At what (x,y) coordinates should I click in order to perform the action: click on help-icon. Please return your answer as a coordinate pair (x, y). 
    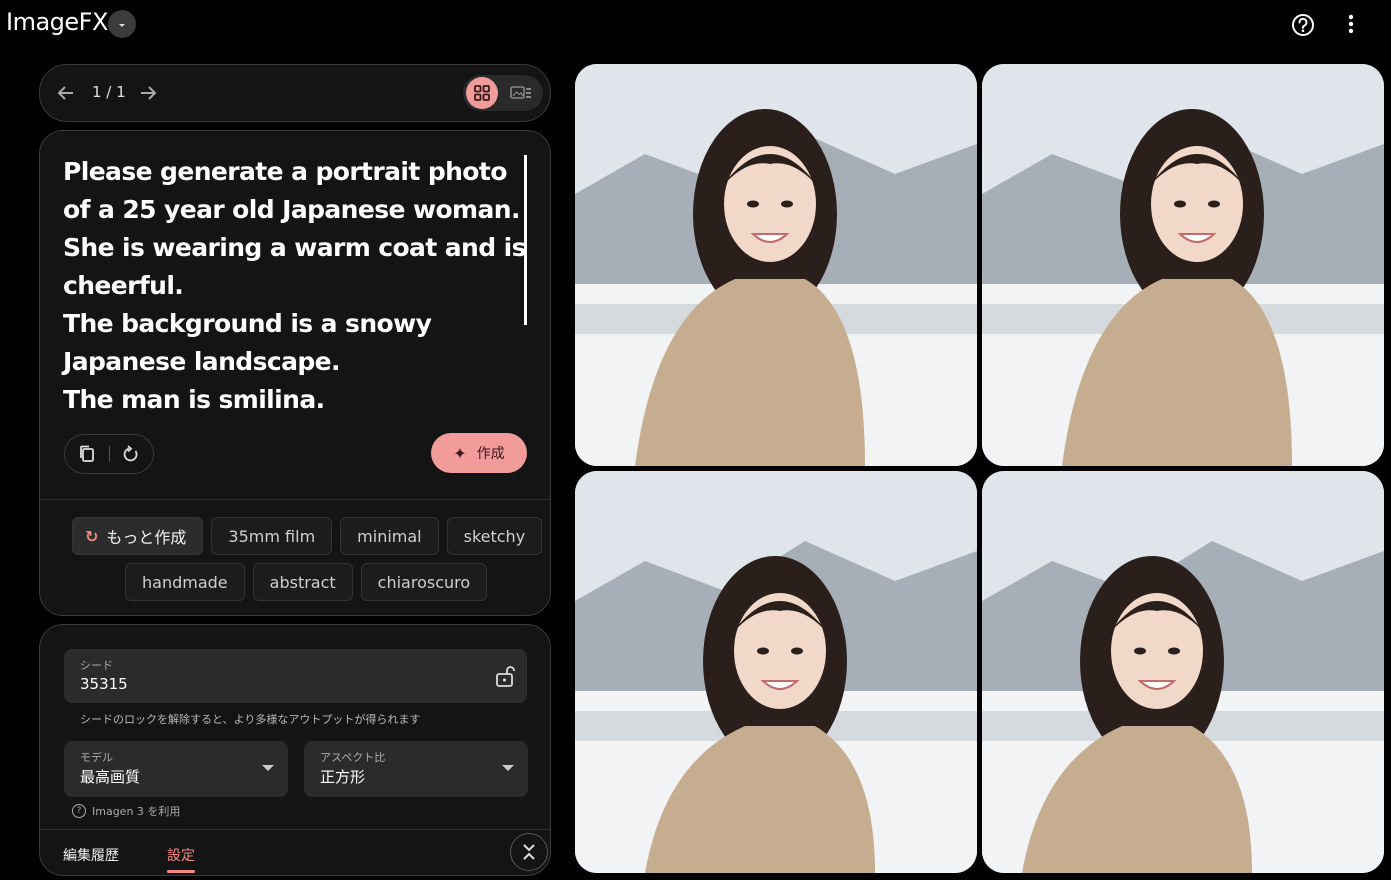
    Looking at the image, I should click on (1303, 25).